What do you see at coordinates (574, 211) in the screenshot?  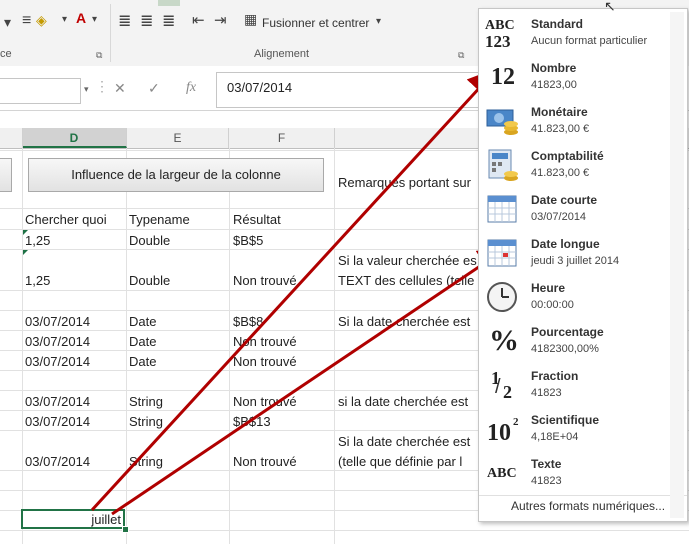 I see `format-option-date-courte: Date courte 03/07/2014` at bounding box center [574, 211].